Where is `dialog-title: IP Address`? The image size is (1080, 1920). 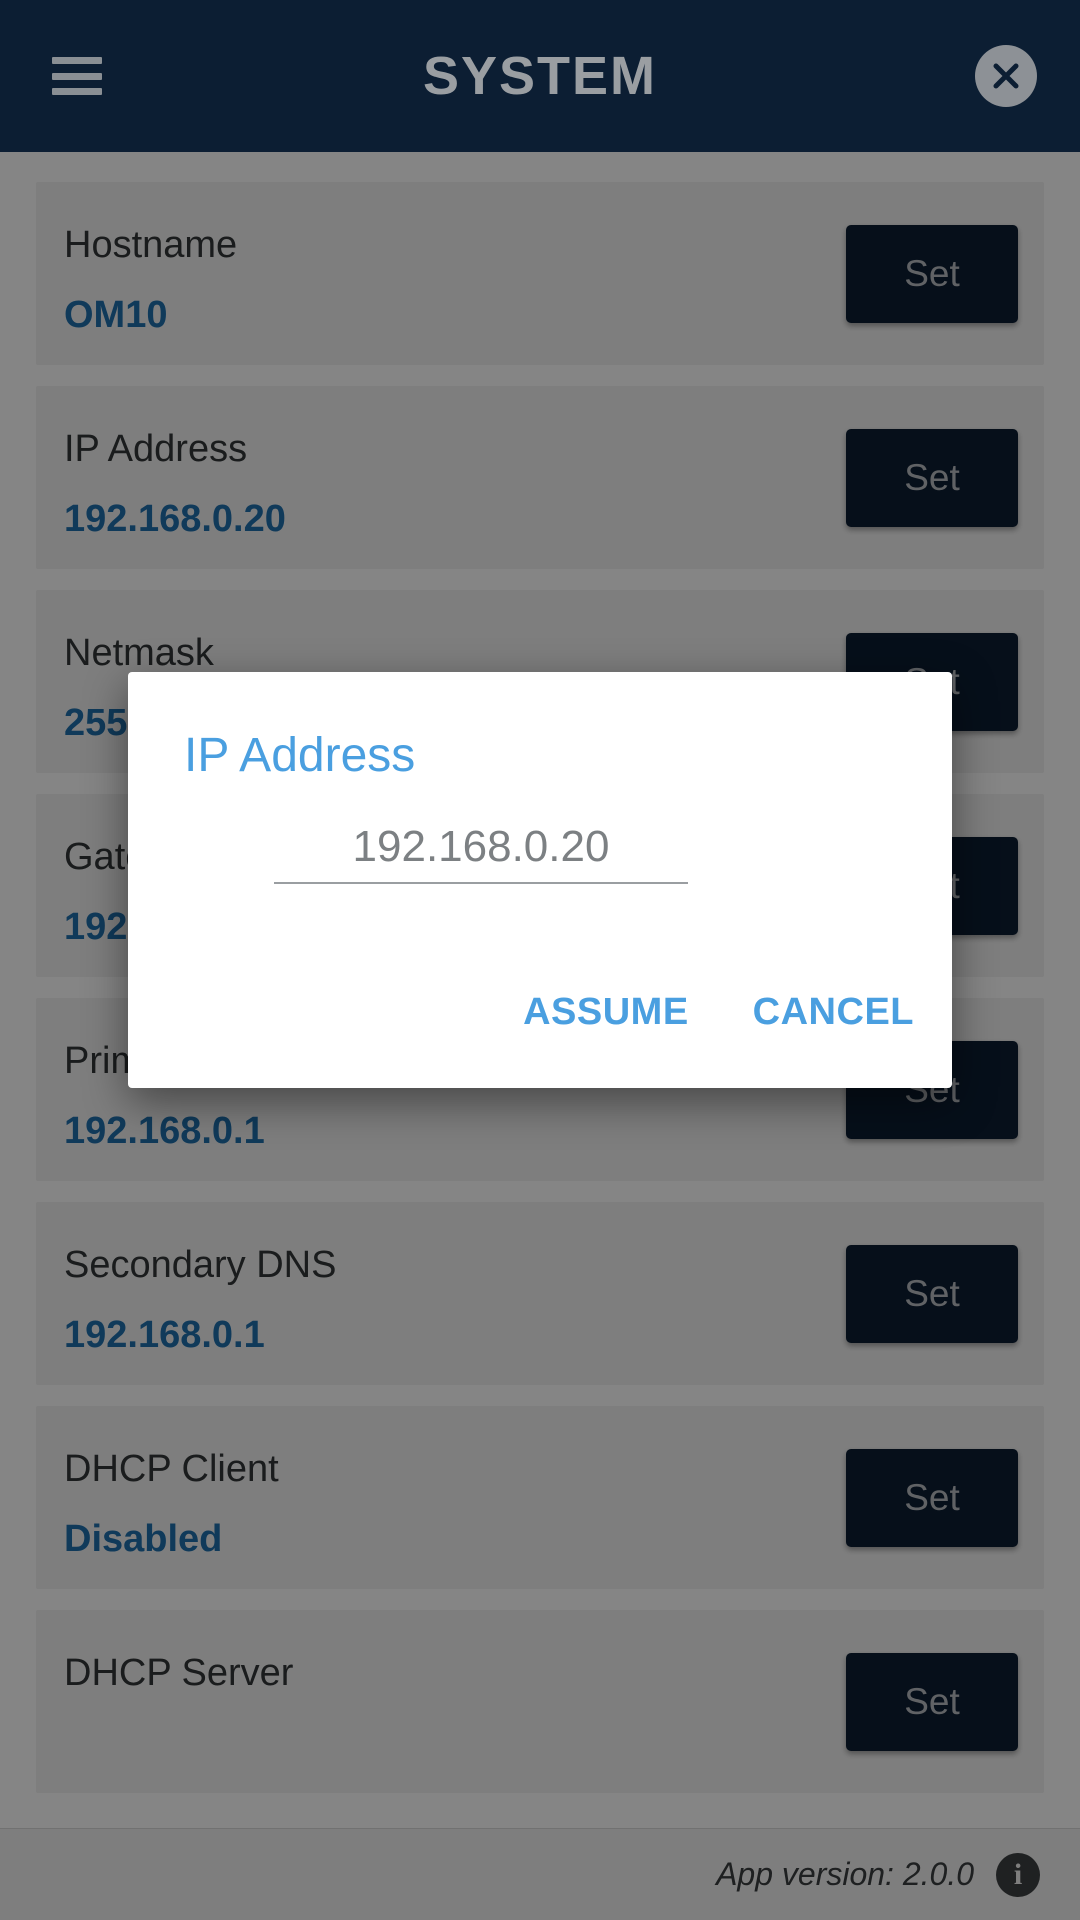 dialog-title: IP Address is located at coordinates (300, 755).